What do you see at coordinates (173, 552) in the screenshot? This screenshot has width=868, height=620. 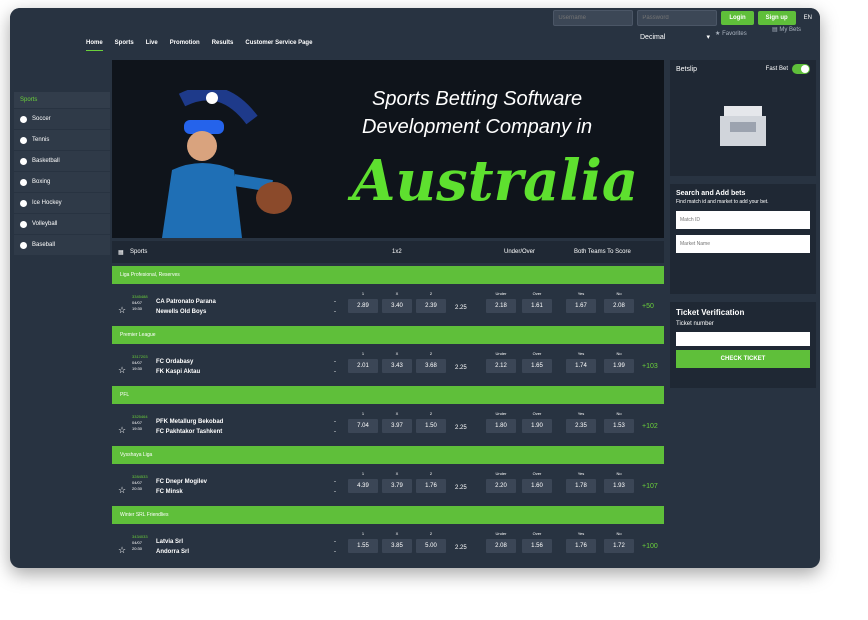 I see `team-away: Andorra Srl` at bounding box center [173, 552].